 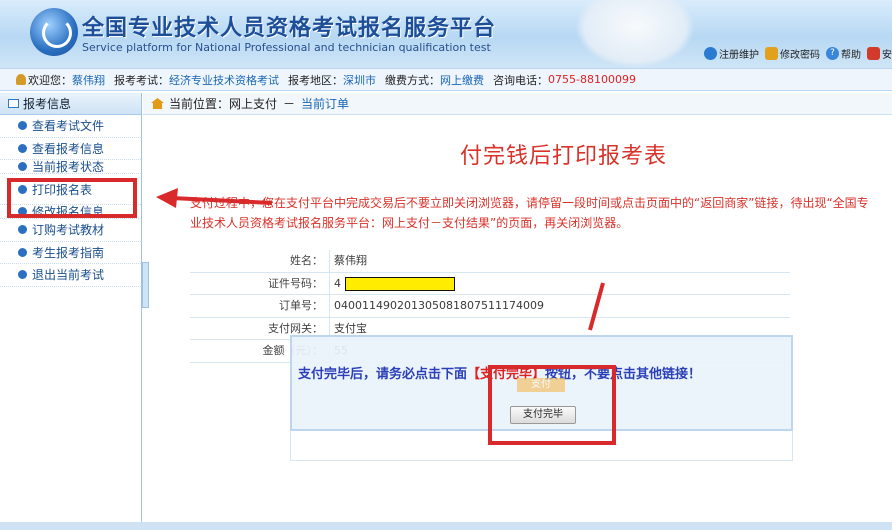 What do you see at coordinates (446, 526) in the screenshot?
I see `bottom-bar` at bounding box center [446, 526].